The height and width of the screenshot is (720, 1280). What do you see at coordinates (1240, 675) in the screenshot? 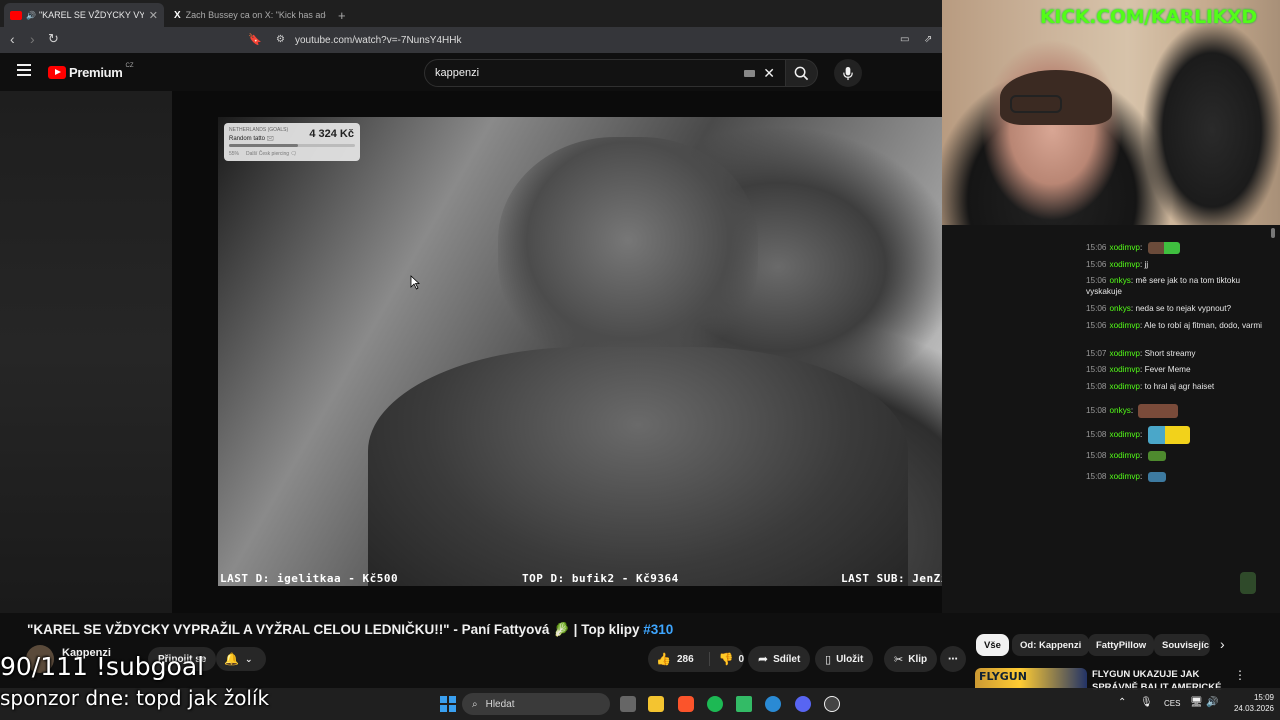
I see `rec-menu-icon: ⋮` at bounding box center [1240, 675].